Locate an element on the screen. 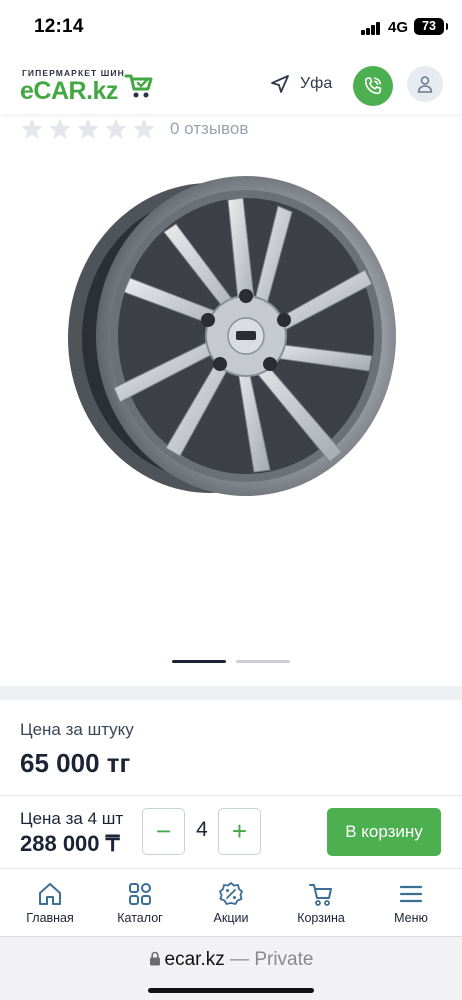 The height and width of the screenshot is (1000, 462). url-display: ecar.kz — Private is located at coordinates (231, 960).